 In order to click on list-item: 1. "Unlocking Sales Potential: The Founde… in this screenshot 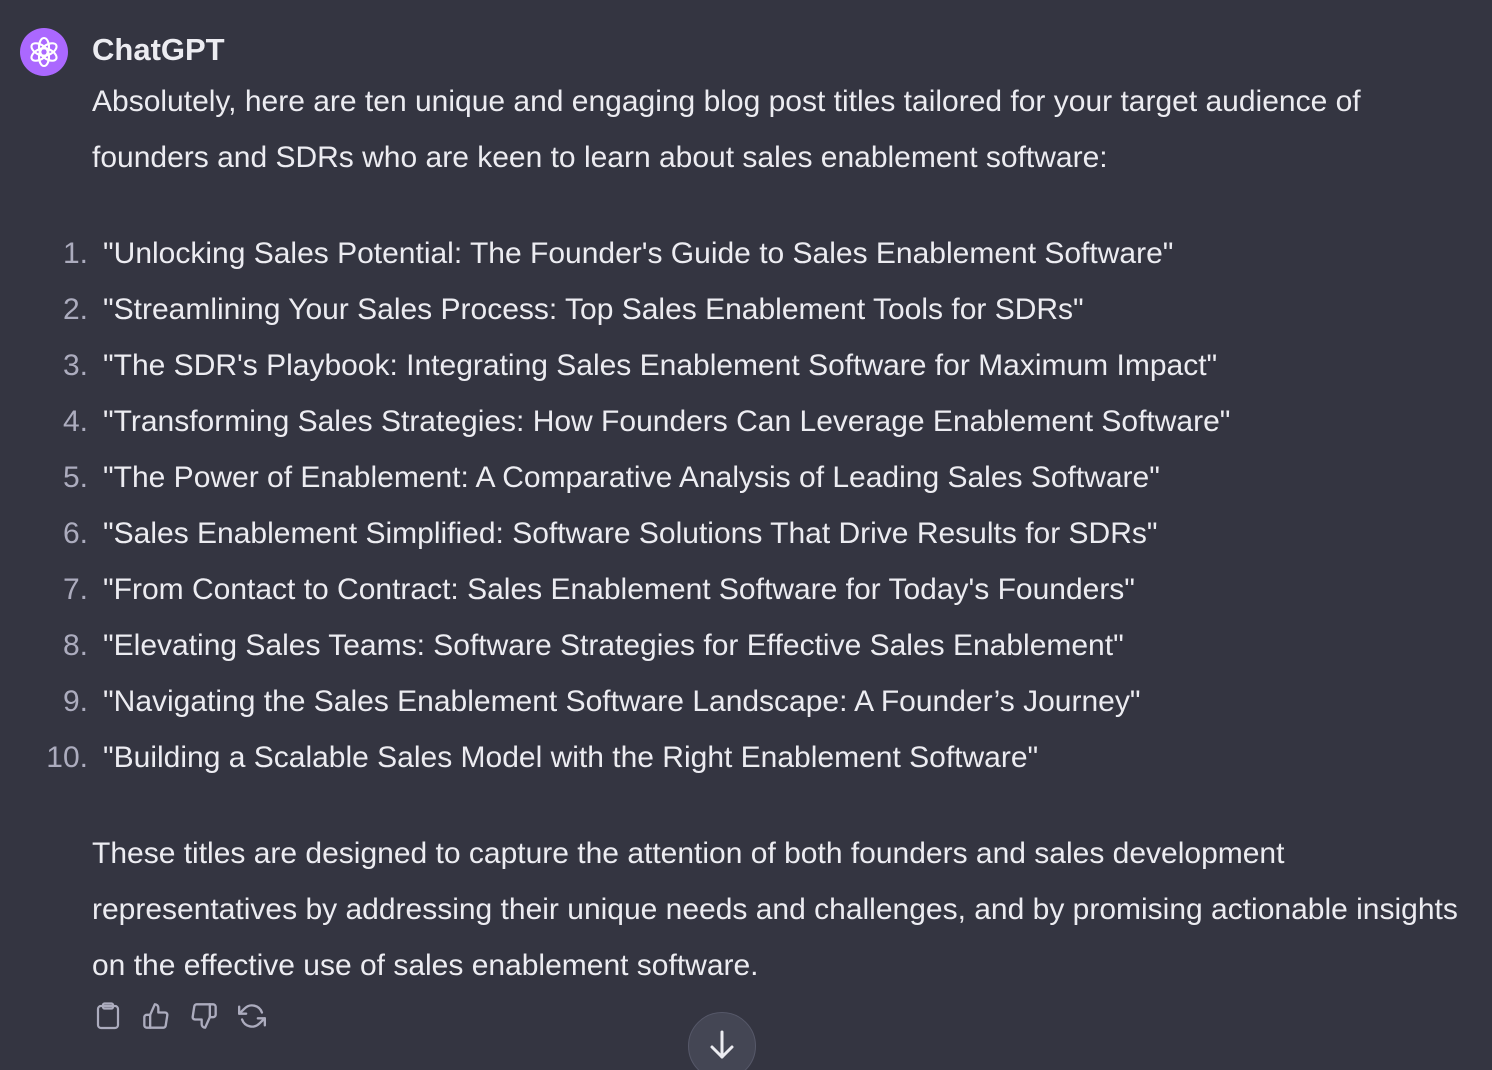, I will do `click(767, 254)`.